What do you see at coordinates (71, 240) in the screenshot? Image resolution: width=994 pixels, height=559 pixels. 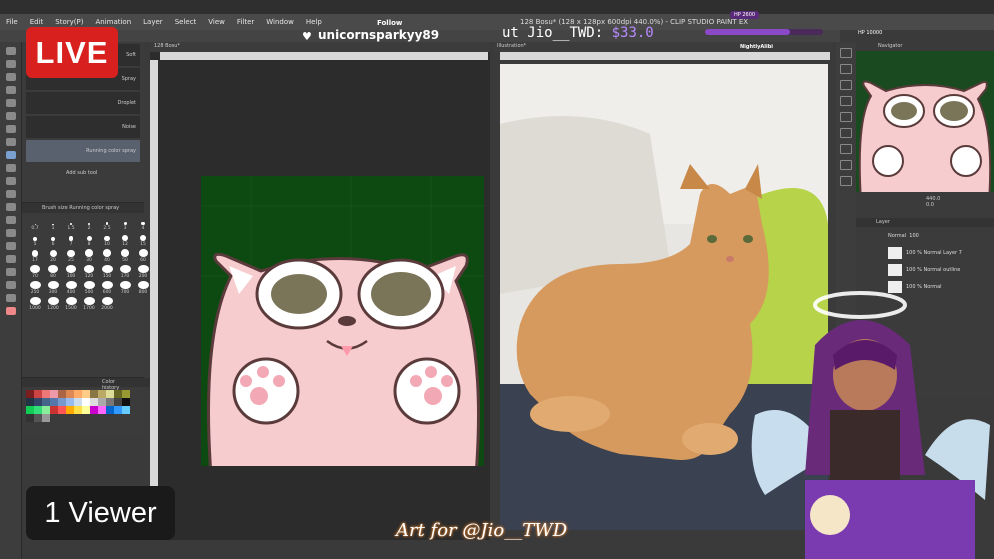 I see `brush-size-option: 7` at bounding box center [71, 240].